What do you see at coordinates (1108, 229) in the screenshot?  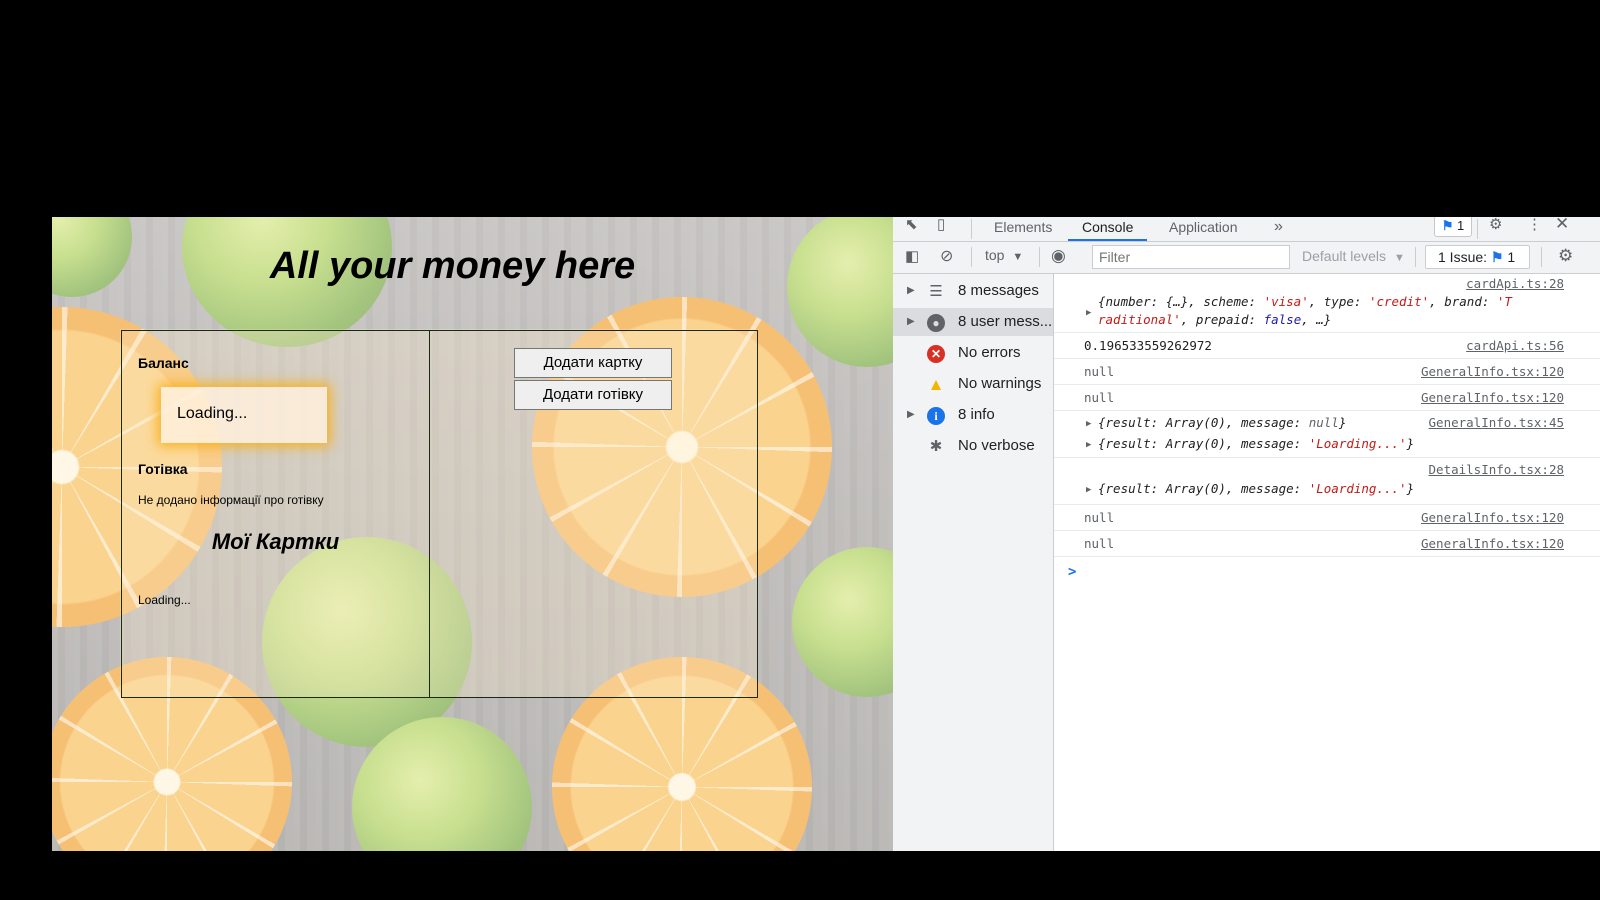 I see `tab-console: Console` at bounding box center [1108, 229].